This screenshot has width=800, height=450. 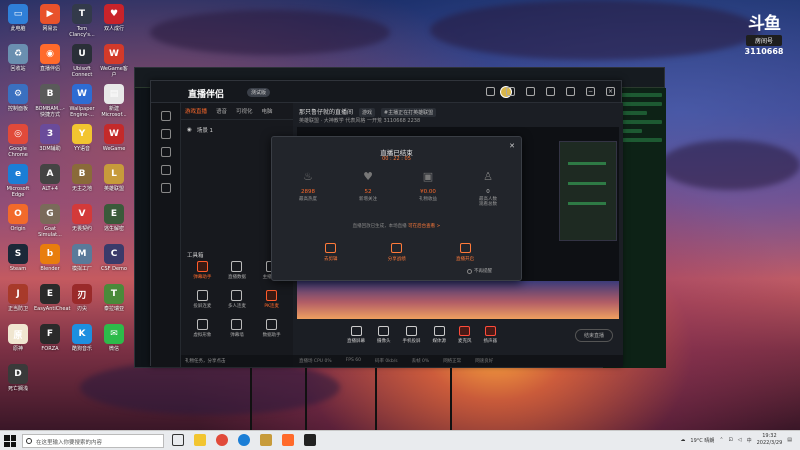 What do you see at coordinates (465, 252) in the screenshot?
I see `dialog-action-button: 直播开启` at bounding box center [465, 252].